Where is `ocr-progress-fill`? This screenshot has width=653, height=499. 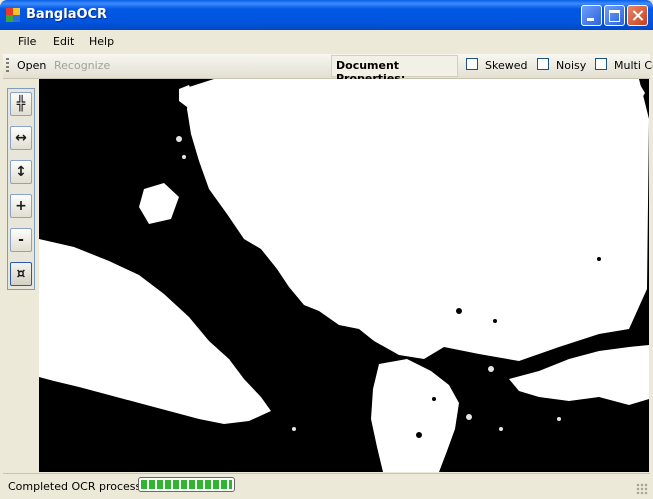
ocr-progress-fill is located at coordinates (186, 484).